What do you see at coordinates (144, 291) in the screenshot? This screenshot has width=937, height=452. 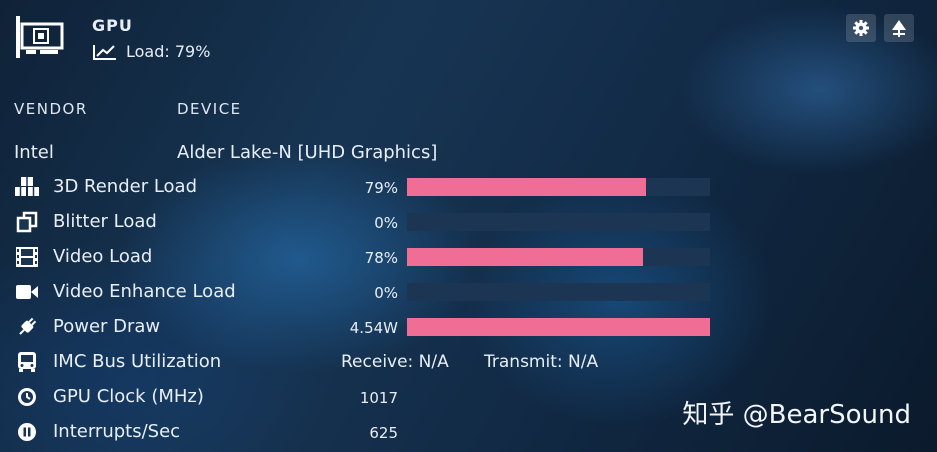 I see `row-label-video-enhance: Video Enhance Load` at bounding box center [144, 291].